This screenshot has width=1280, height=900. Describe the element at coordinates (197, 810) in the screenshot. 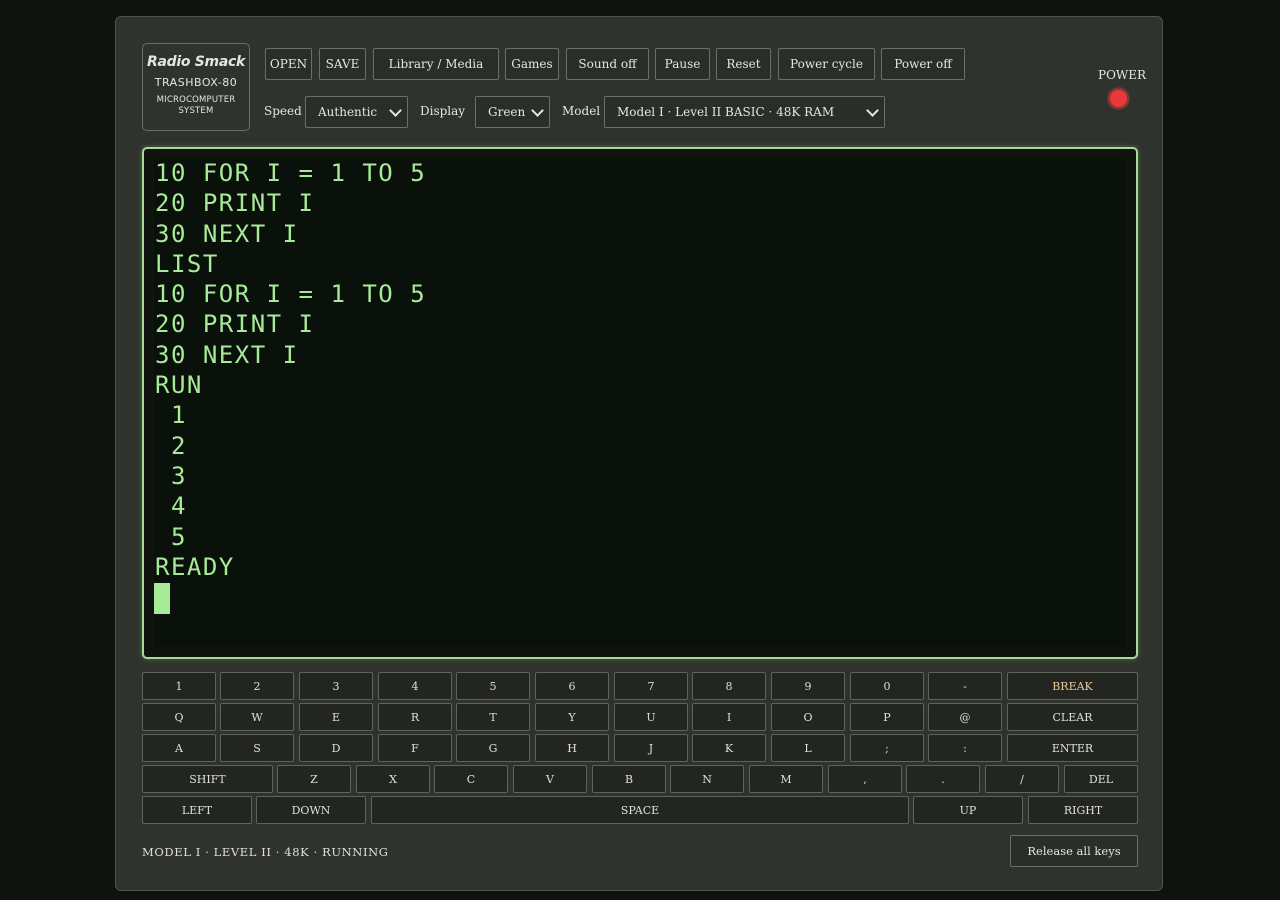

I see `key-left: LEFT` at that location.